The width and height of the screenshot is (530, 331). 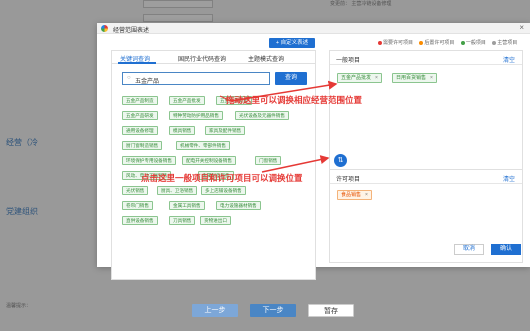 What do you see at coordinates (135, 190) in the screenshot?
I see `result-tag: 光伏销售` at bounding box center [135, 190].